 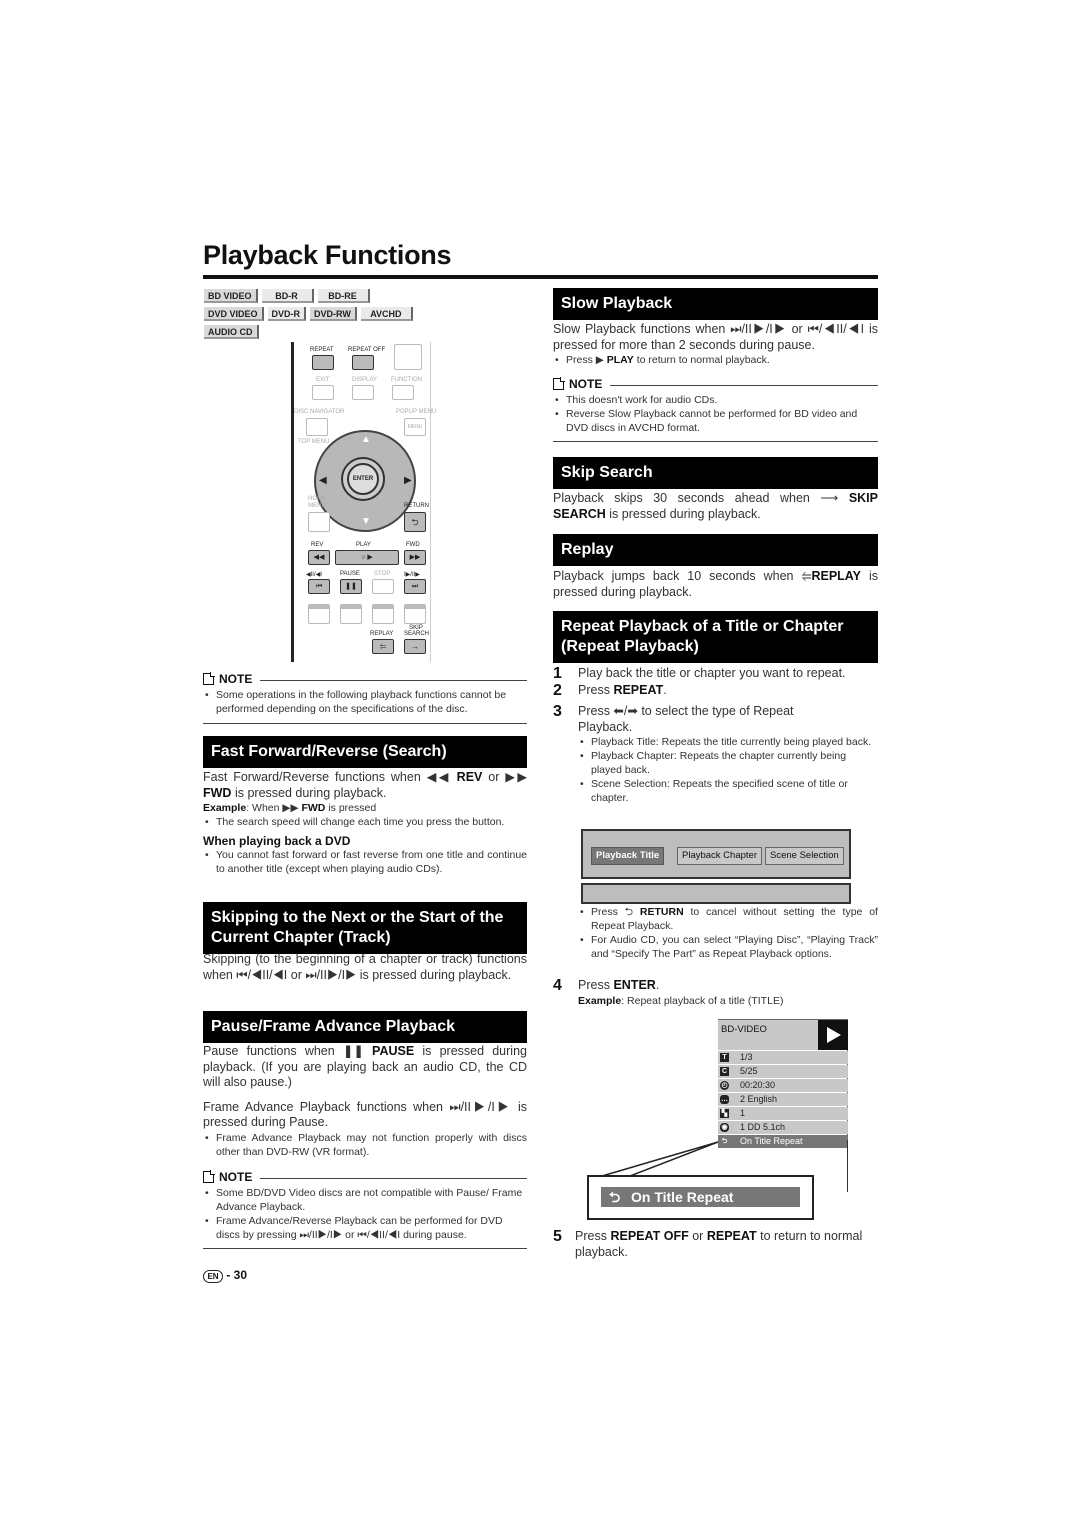 I want to click on repeat-option-scene-selection: Scene Selection, so click(x=804, y=856).